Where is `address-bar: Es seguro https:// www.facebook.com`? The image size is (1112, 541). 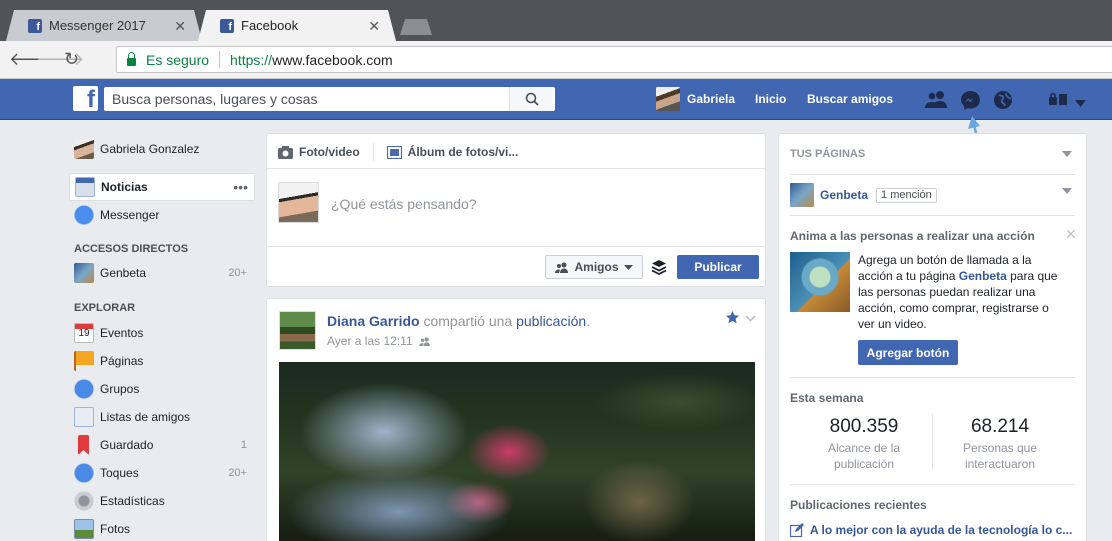
address-bar: Es seguro https:// www.facebook.com is located at coordinates (614, 59).